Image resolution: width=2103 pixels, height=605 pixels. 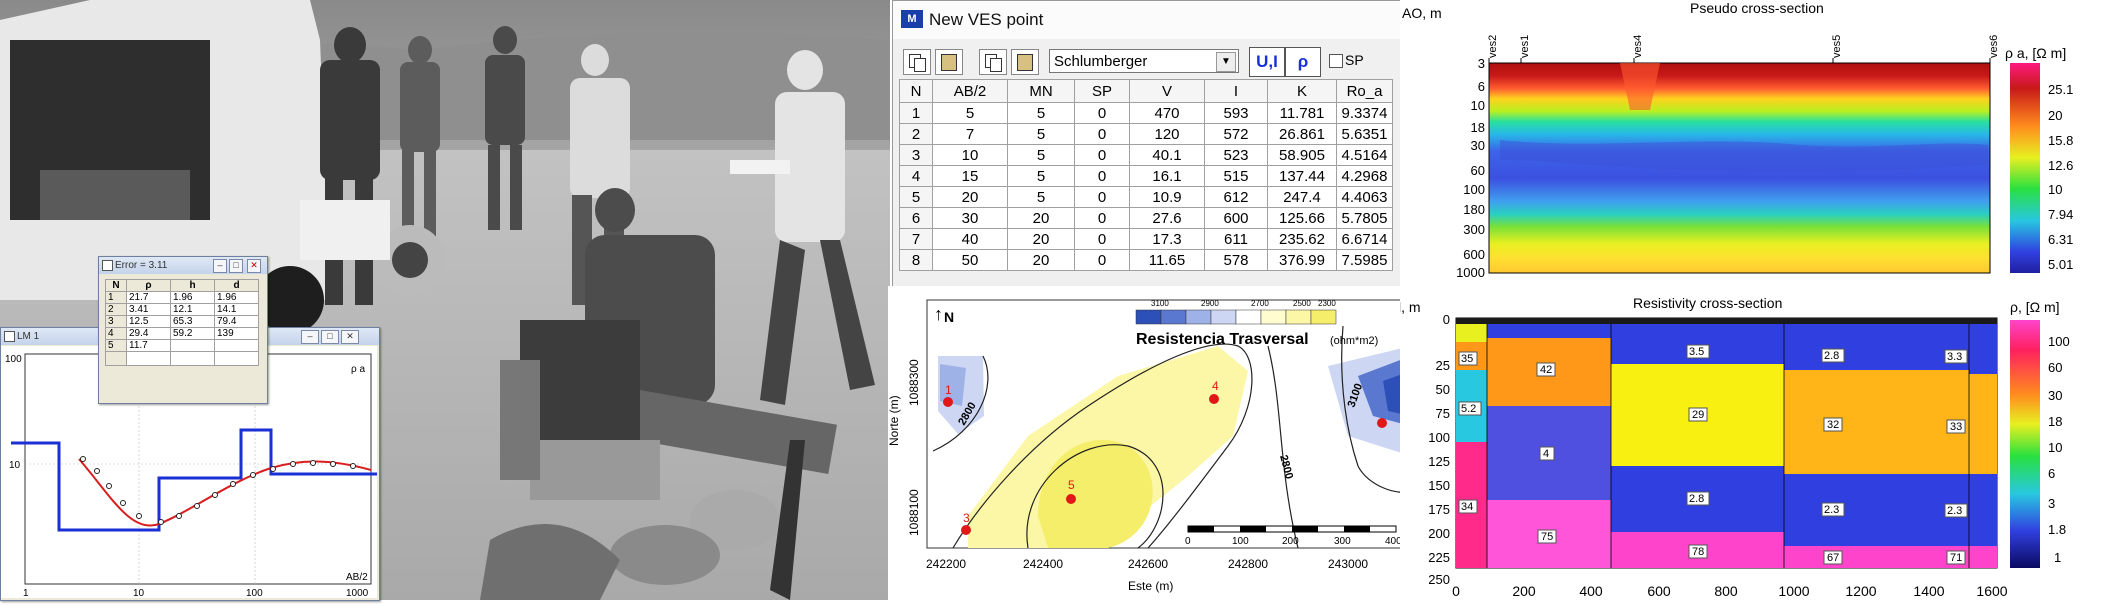 What do you see at coordinates (1236, 113) in the screenshot?
I see `cell: 593` at bounding box center [1236, 113].